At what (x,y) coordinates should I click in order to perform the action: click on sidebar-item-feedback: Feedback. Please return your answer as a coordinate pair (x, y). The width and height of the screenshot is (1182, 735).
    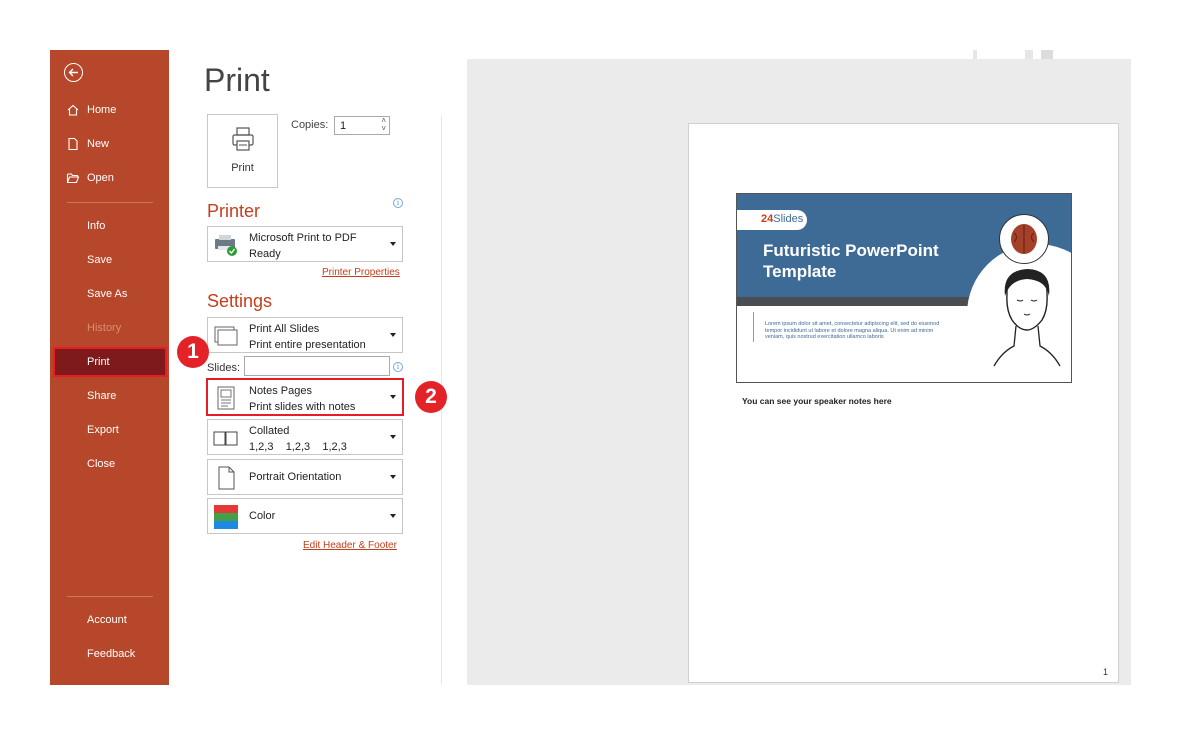
    Looking at the image, I should click on (109, 654).